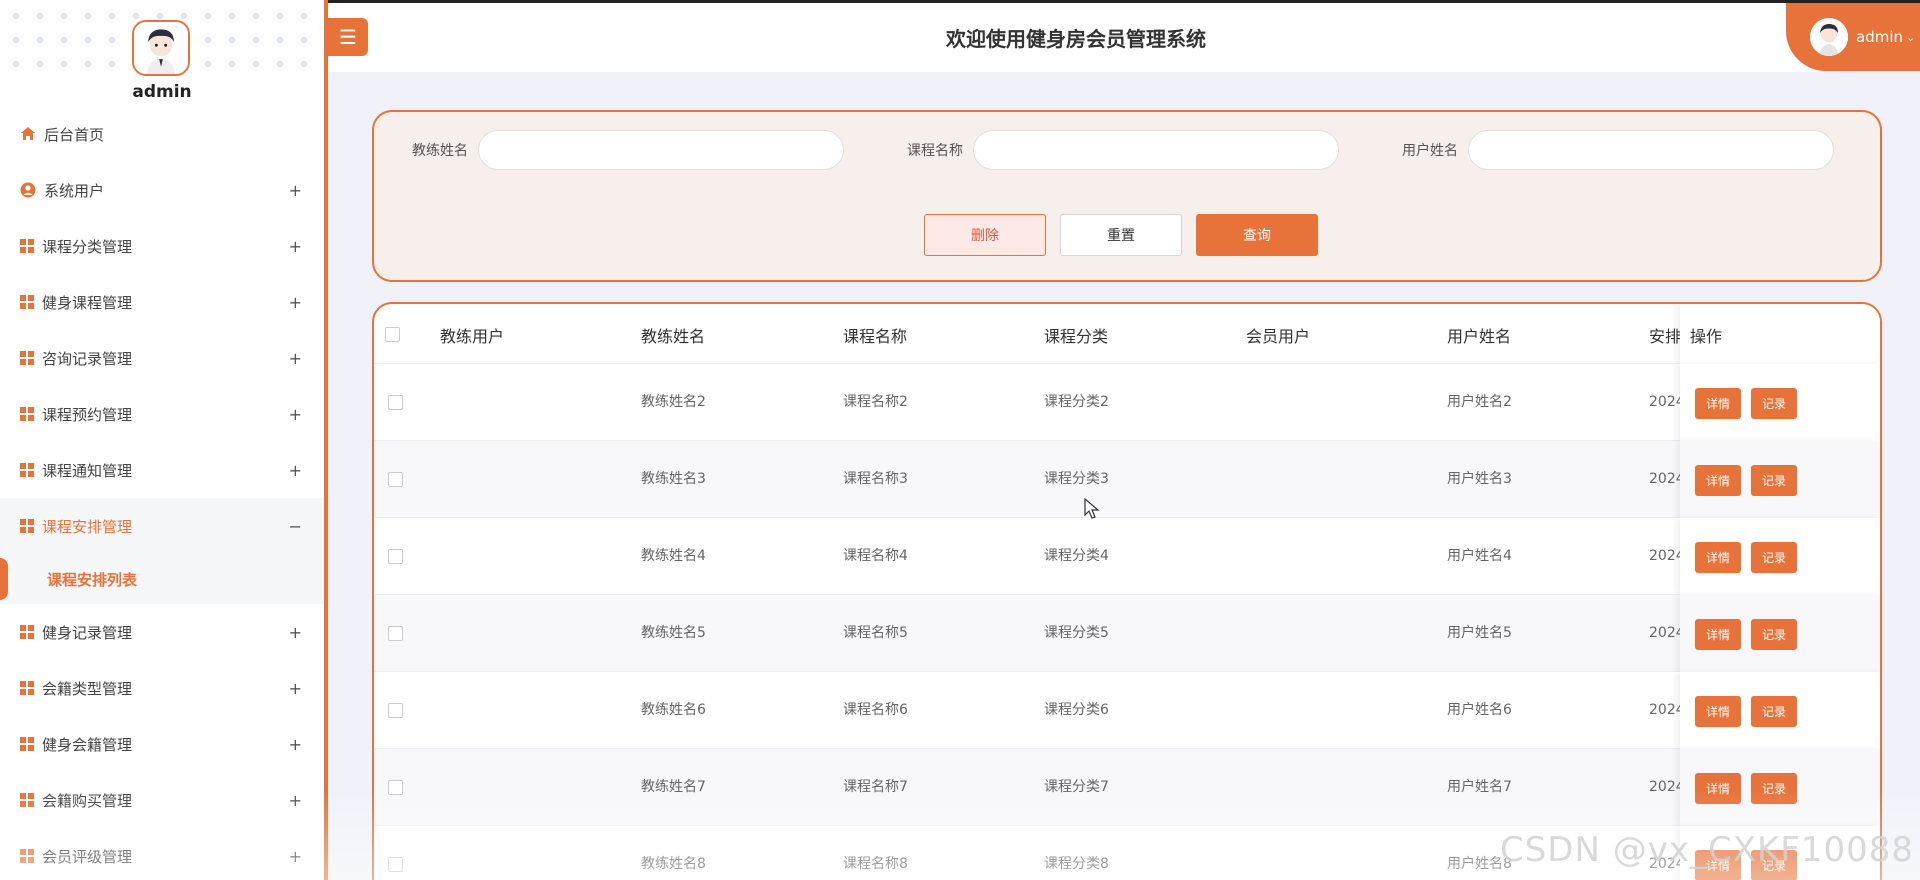 The height and width of the screenshot is (880, 1920). Describe the element at coordinates (87, 358) in the screenshot. I see `sidebar-item-label: 咨询记录管理` at that location.